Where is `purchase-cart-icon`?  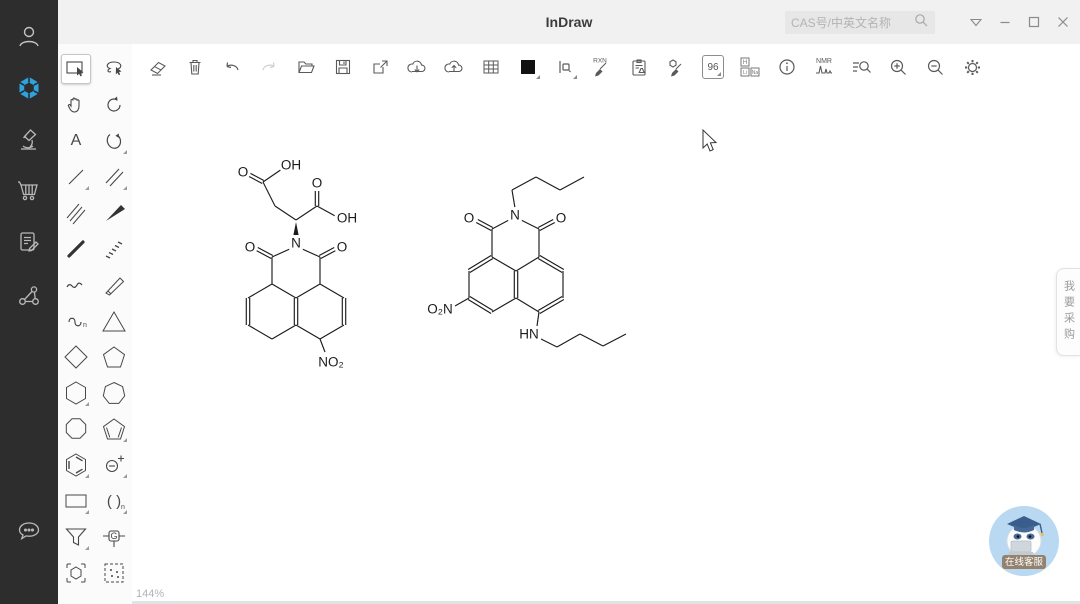
purchase-cart-icon is located at coordinates (29, 190).